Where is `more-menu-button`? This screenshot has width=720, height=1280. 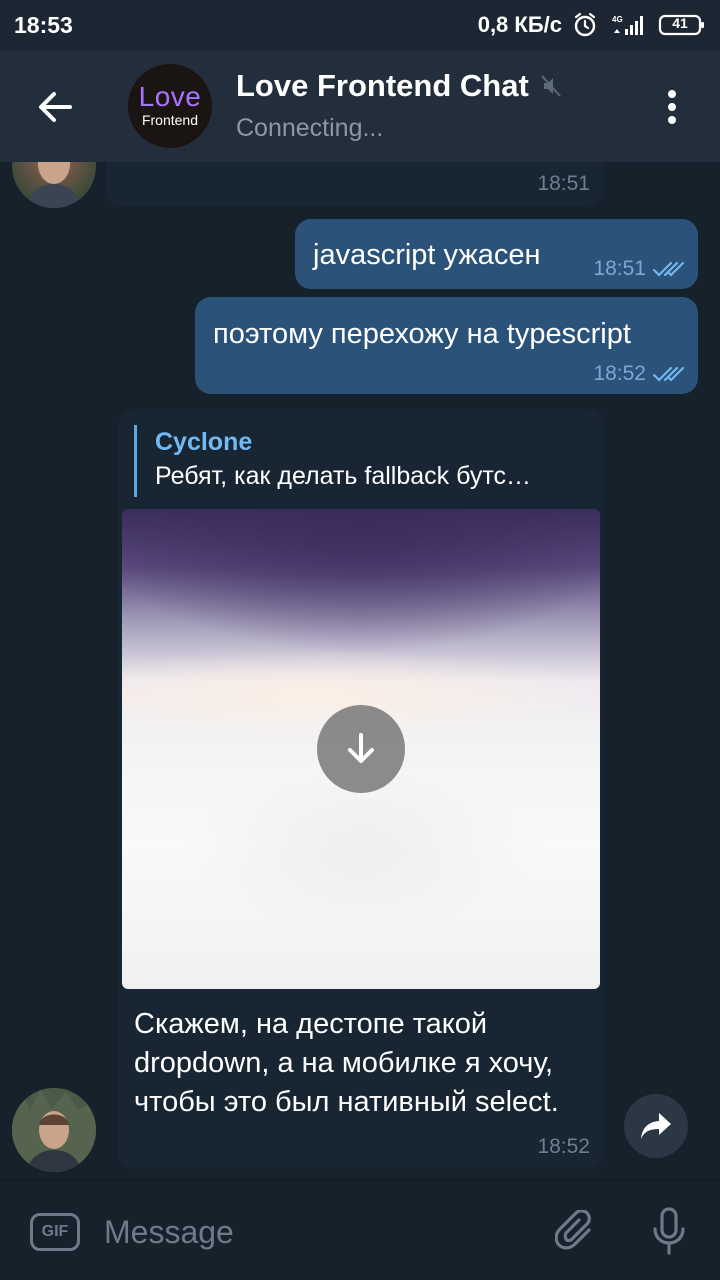
more-menu-button is located at coordinates (672, 107).